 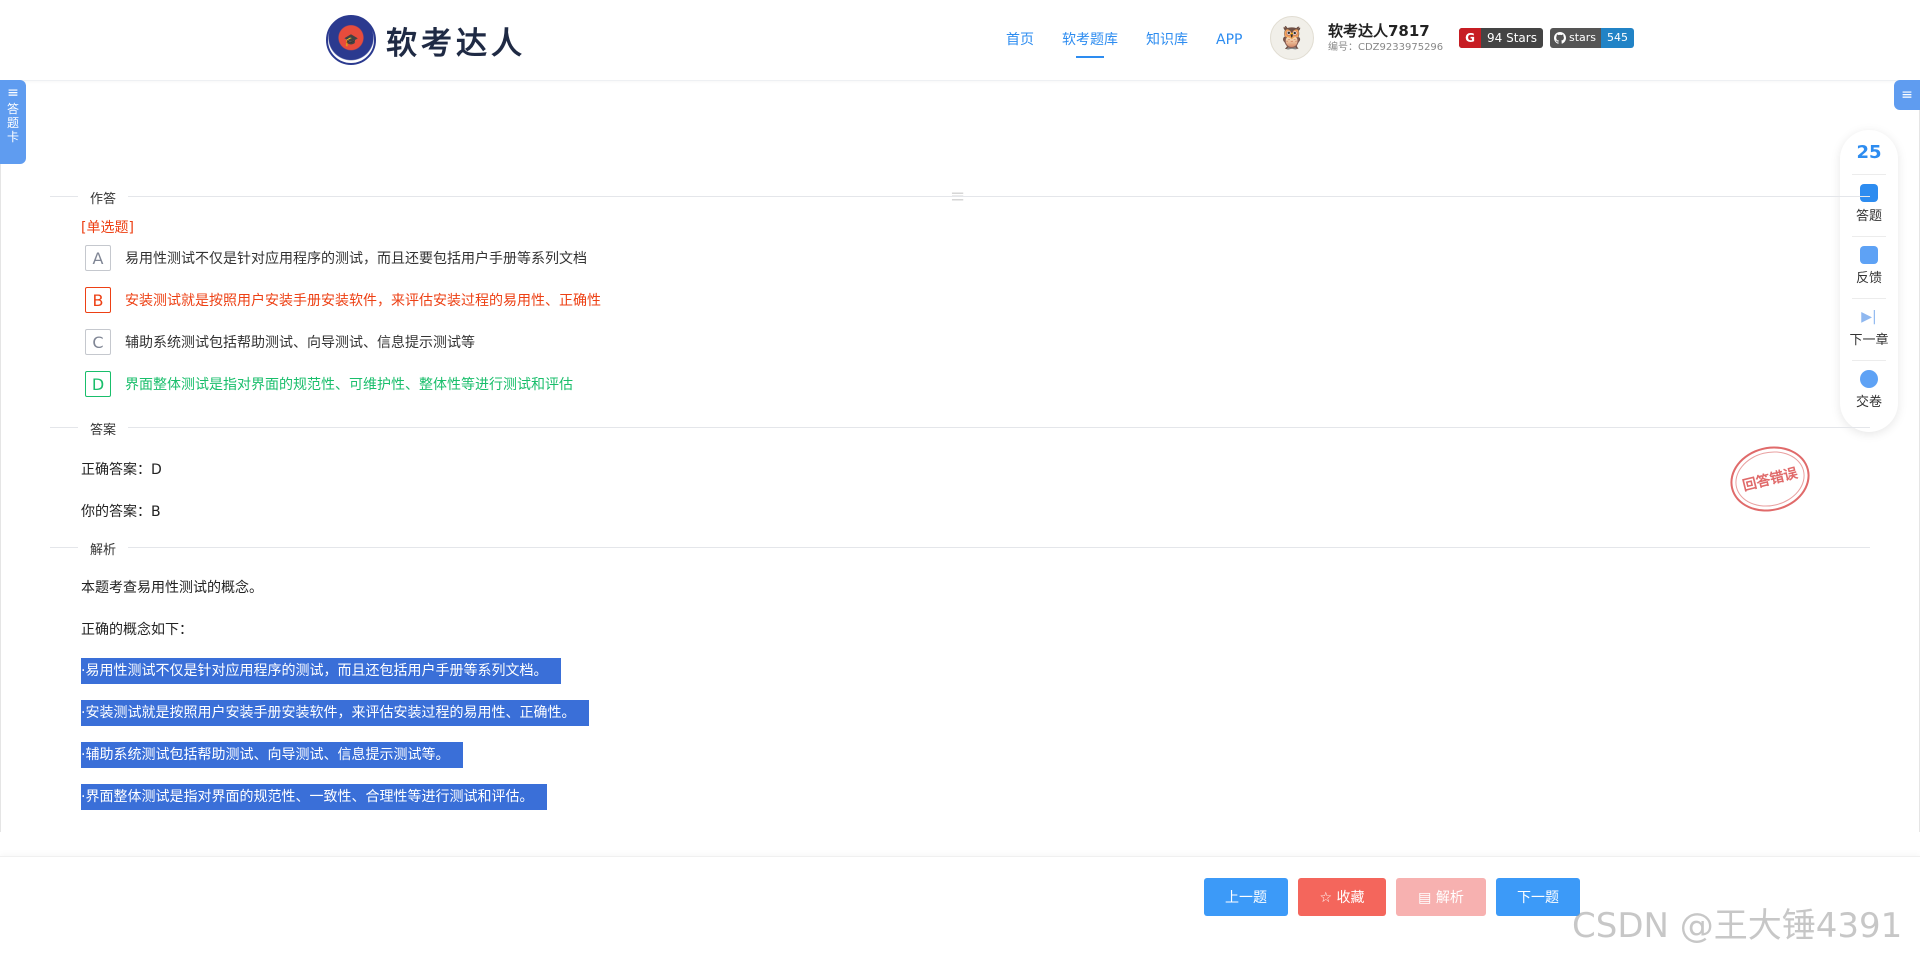 I want to click on analysis-highlight: ·易用性测试不仅是针对应用程序的测试，而且还包括用户手册等系列文档。, so click(x=321, y=671).